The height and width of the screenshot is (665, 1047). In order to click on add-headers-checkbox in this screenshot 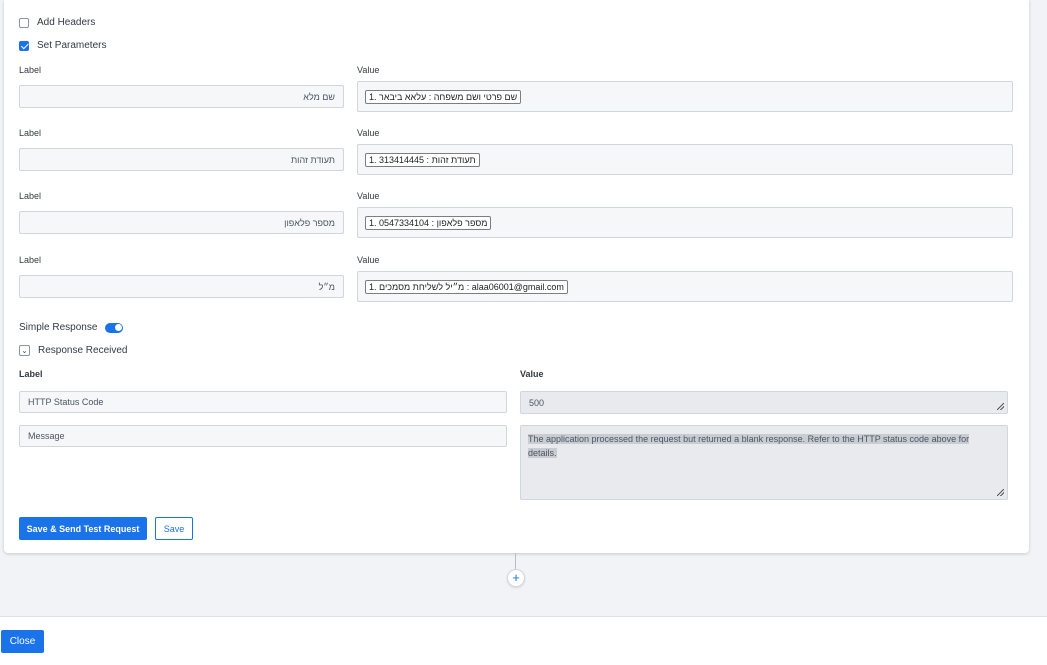, I will do `click(24, 22)`.